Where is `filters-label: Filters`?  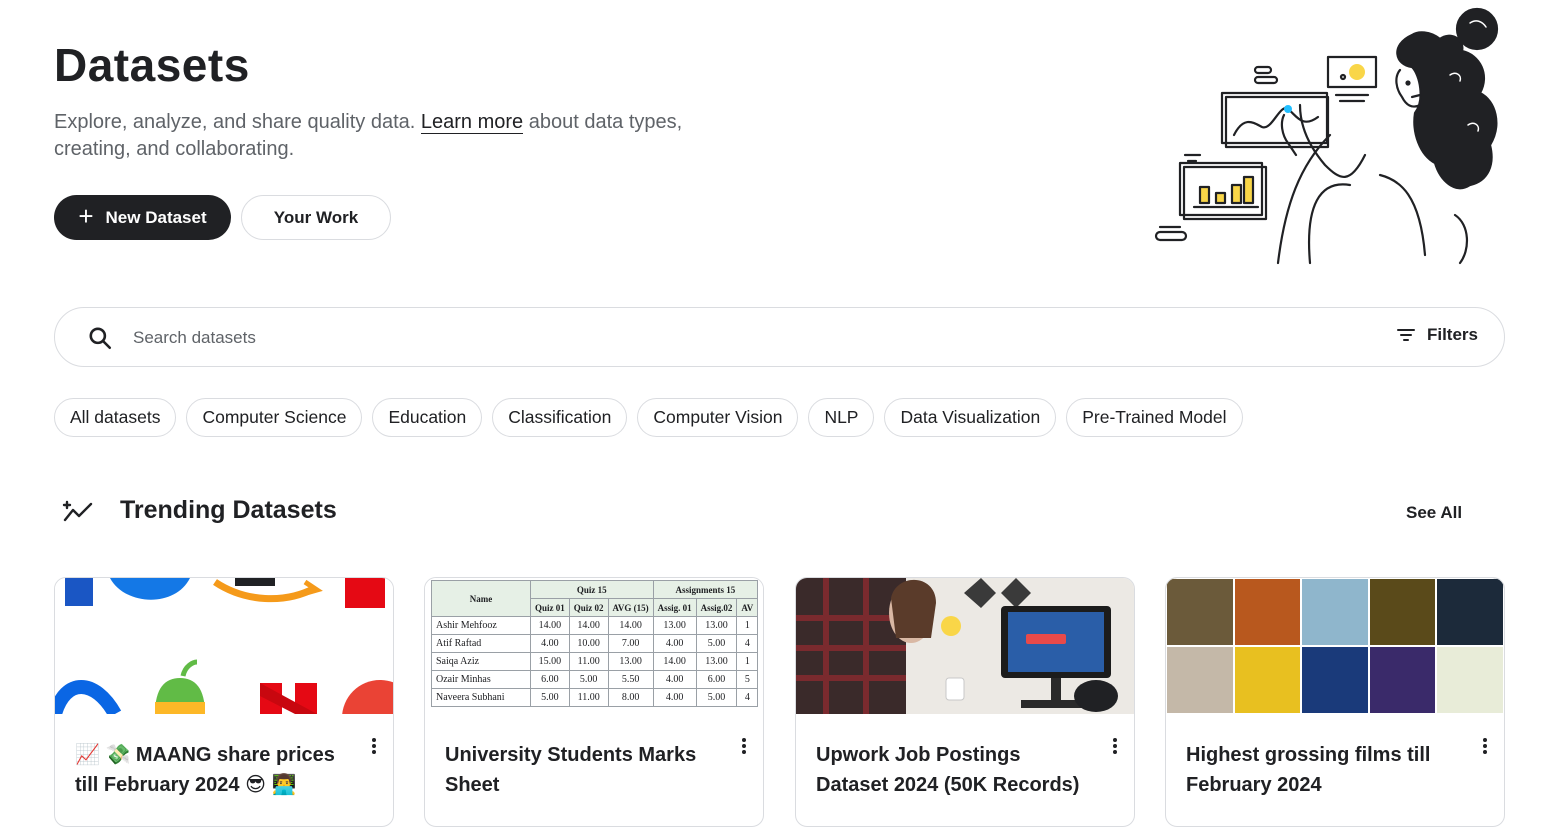 filters-label: Filters is located at coordinates (1452, 334).